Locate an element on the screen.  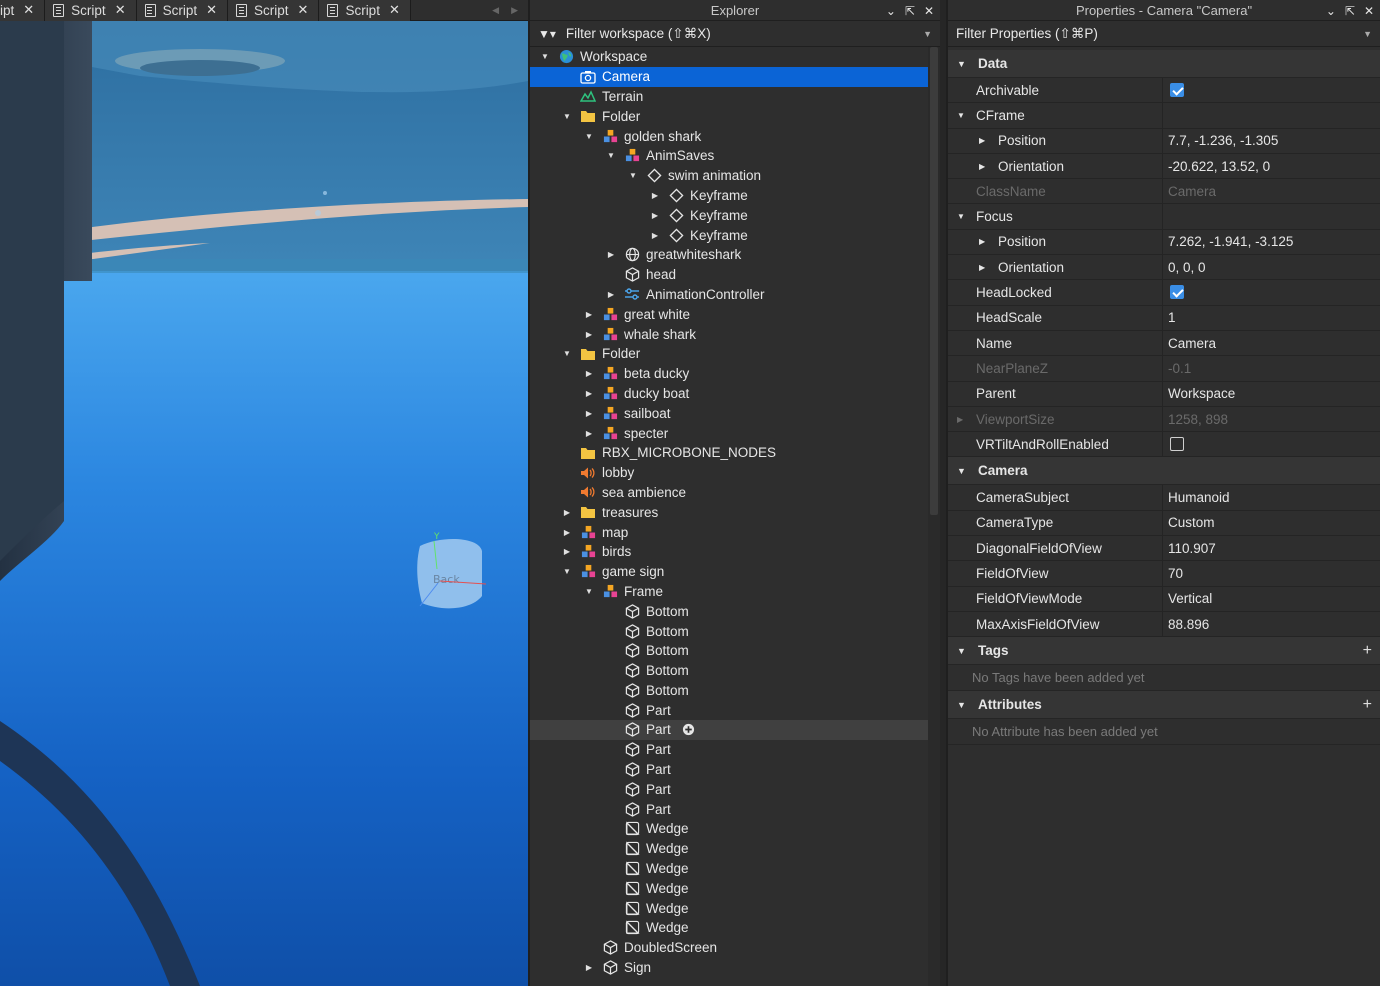
properties-filter-input: Filter Properties (⇧⌘P) is located at coordinates (1027, 34).